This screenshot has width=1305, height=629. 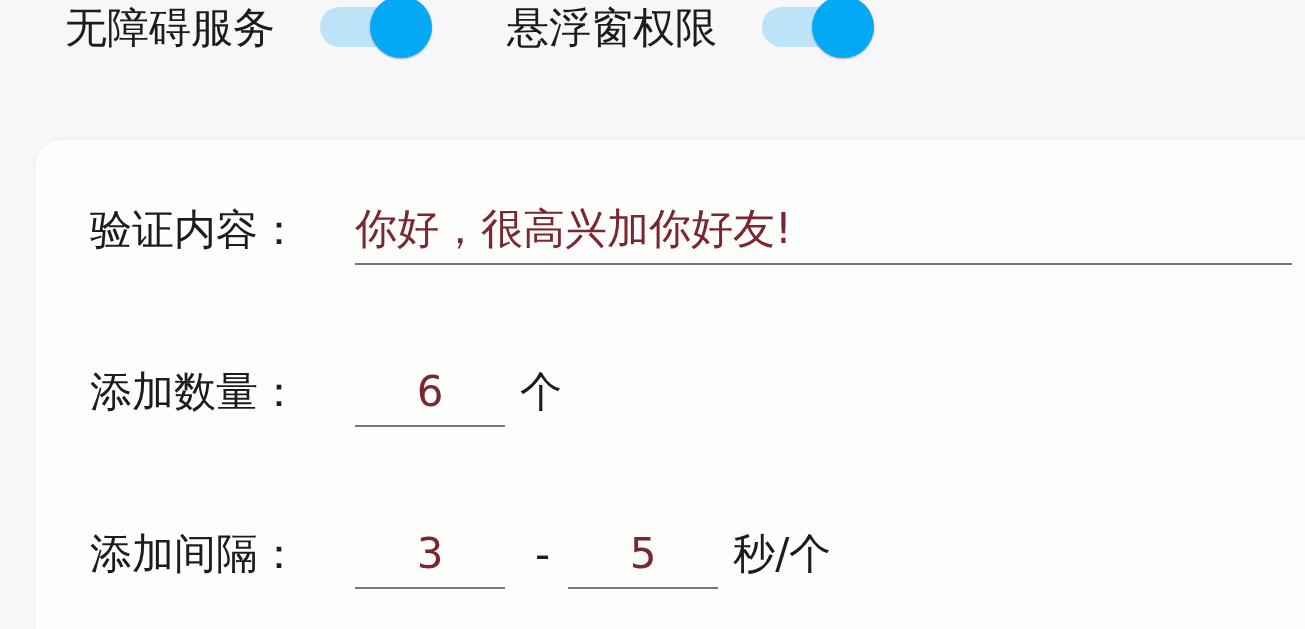 What do you see at coordinates (195, 392) in the screenshot?
I see `field-label: 添加数量：` at bounding box center [195, 392].